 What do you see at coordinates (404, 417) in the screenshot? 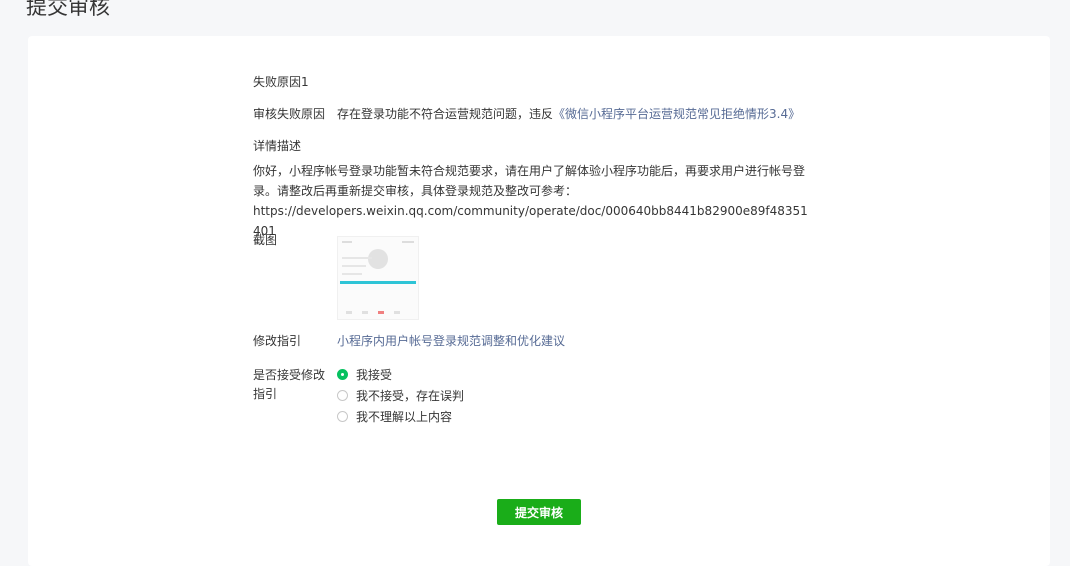
I see `option-label: 我不理解以上内容` at bounding box center [404, 417].